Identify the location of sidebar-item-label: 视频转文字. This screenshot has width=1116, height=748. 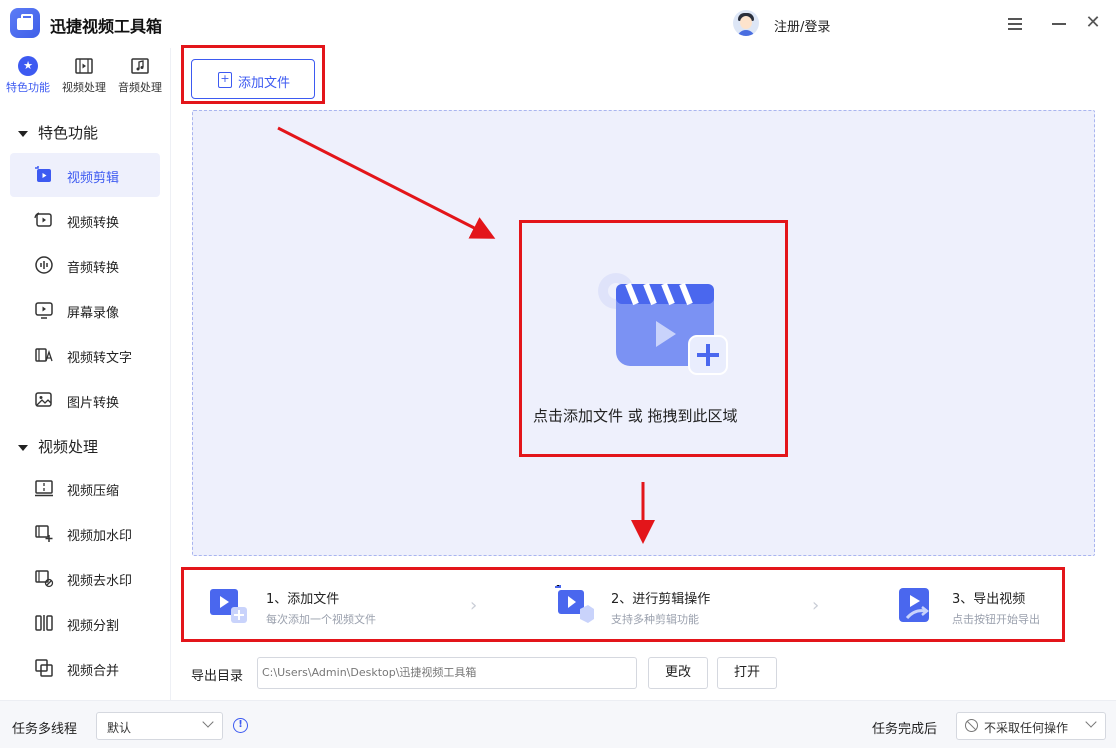
(100, 358).